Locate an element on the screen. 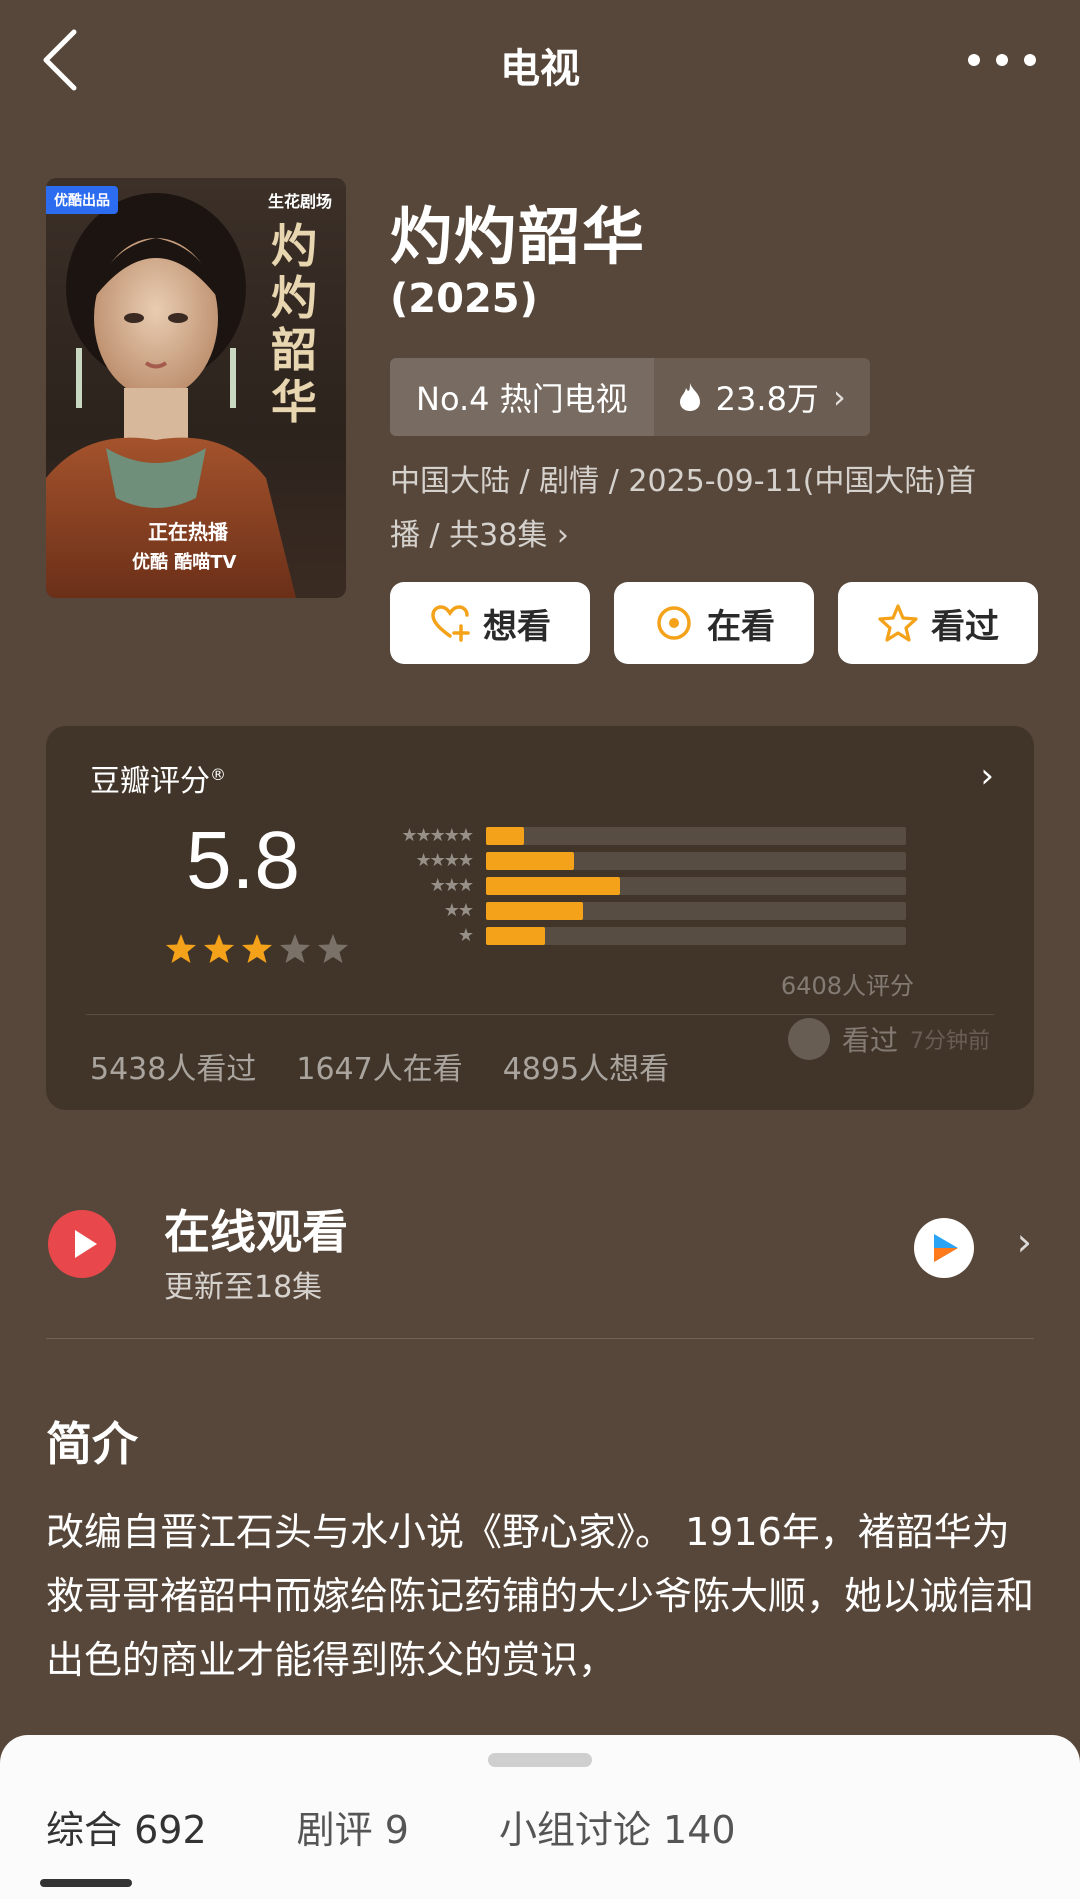 The image size is (1080, 1899). top-bar: 电视 is located at coordinates (540, 65).